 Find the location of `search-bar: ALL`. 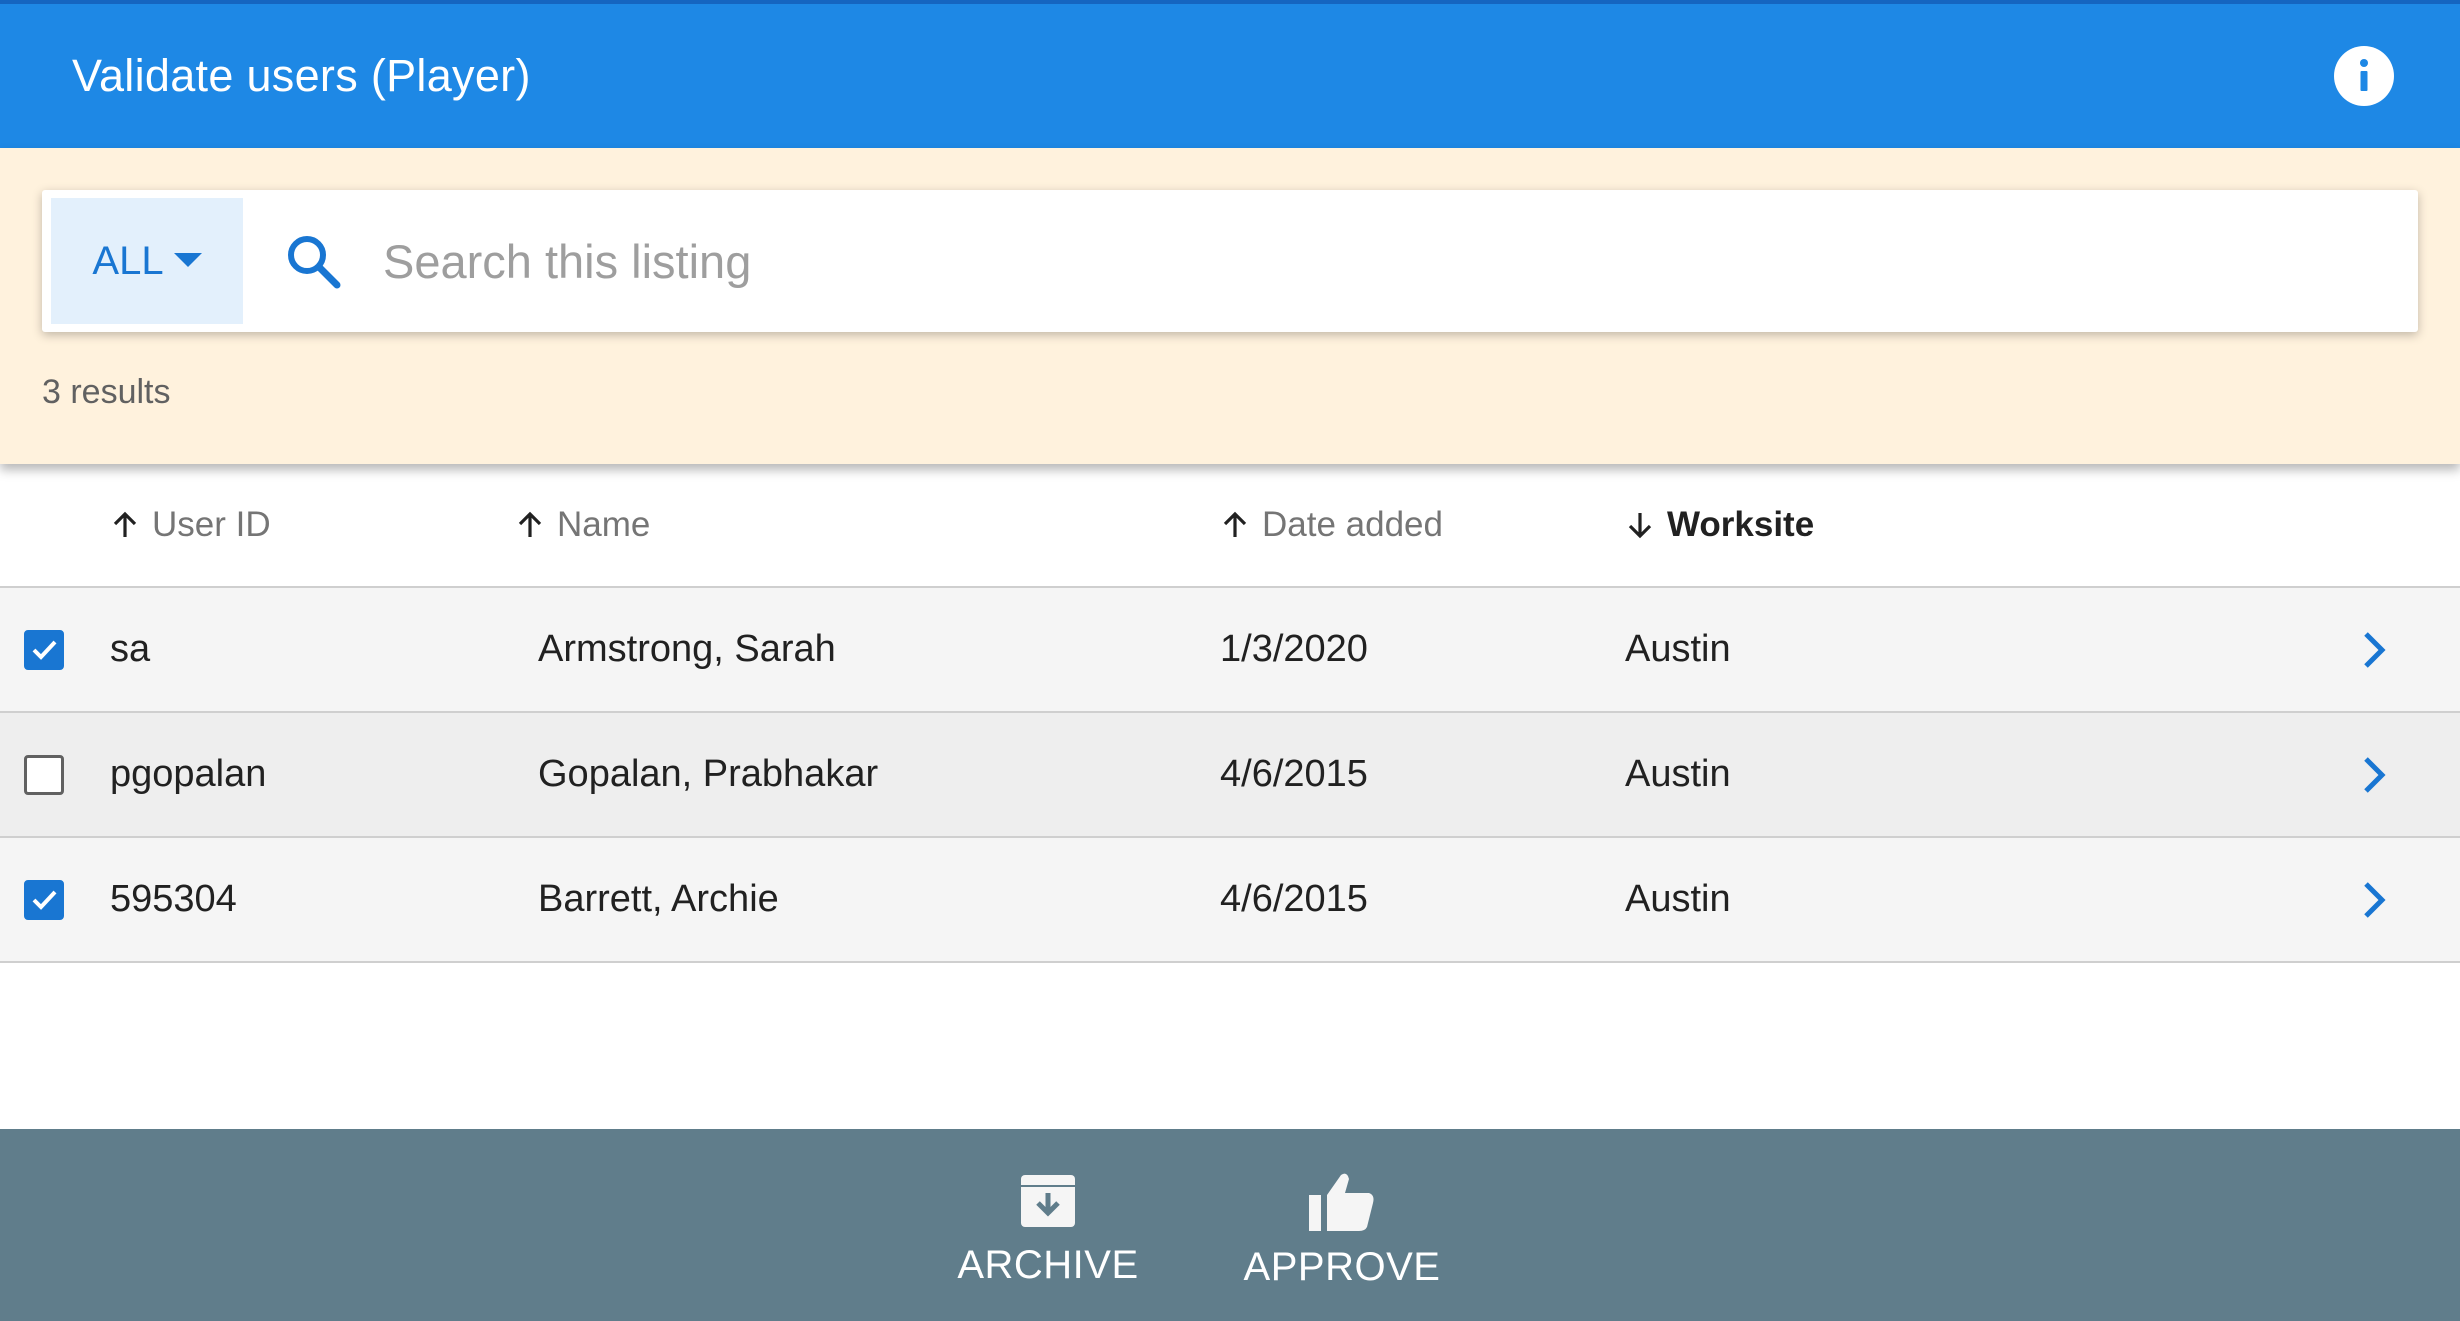

search-bar: ALL is located at coordinates (1230, 261).